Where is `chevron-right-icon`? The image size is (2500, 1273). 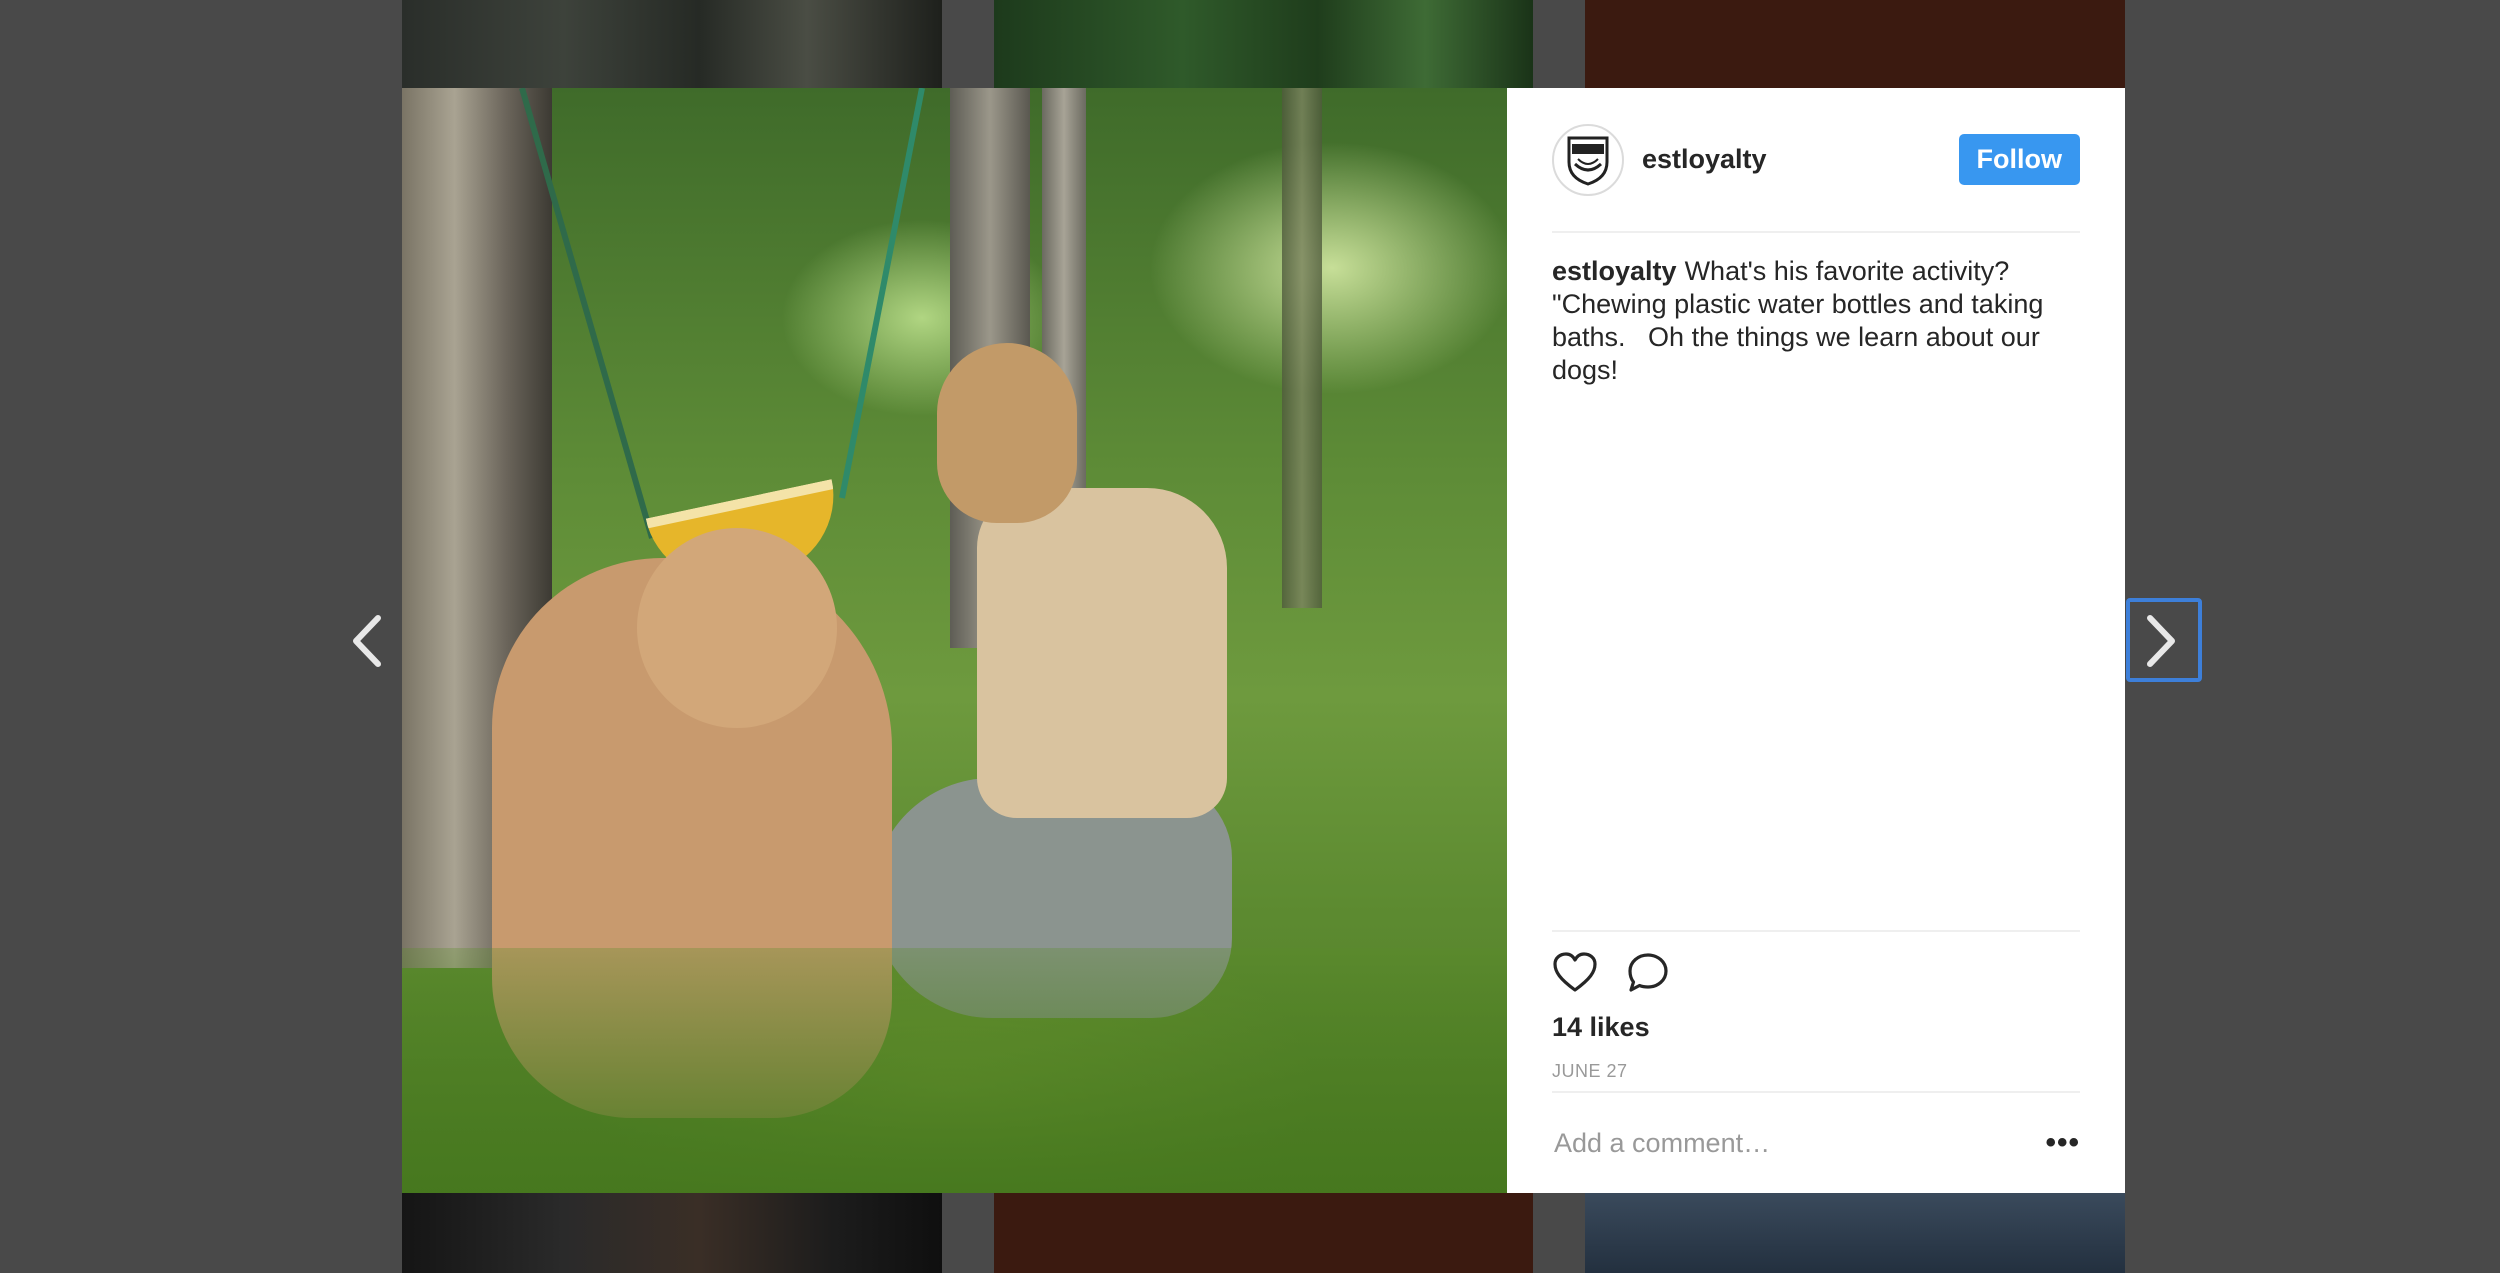 chevron-right-icon is located at coordinates (2161, 641).